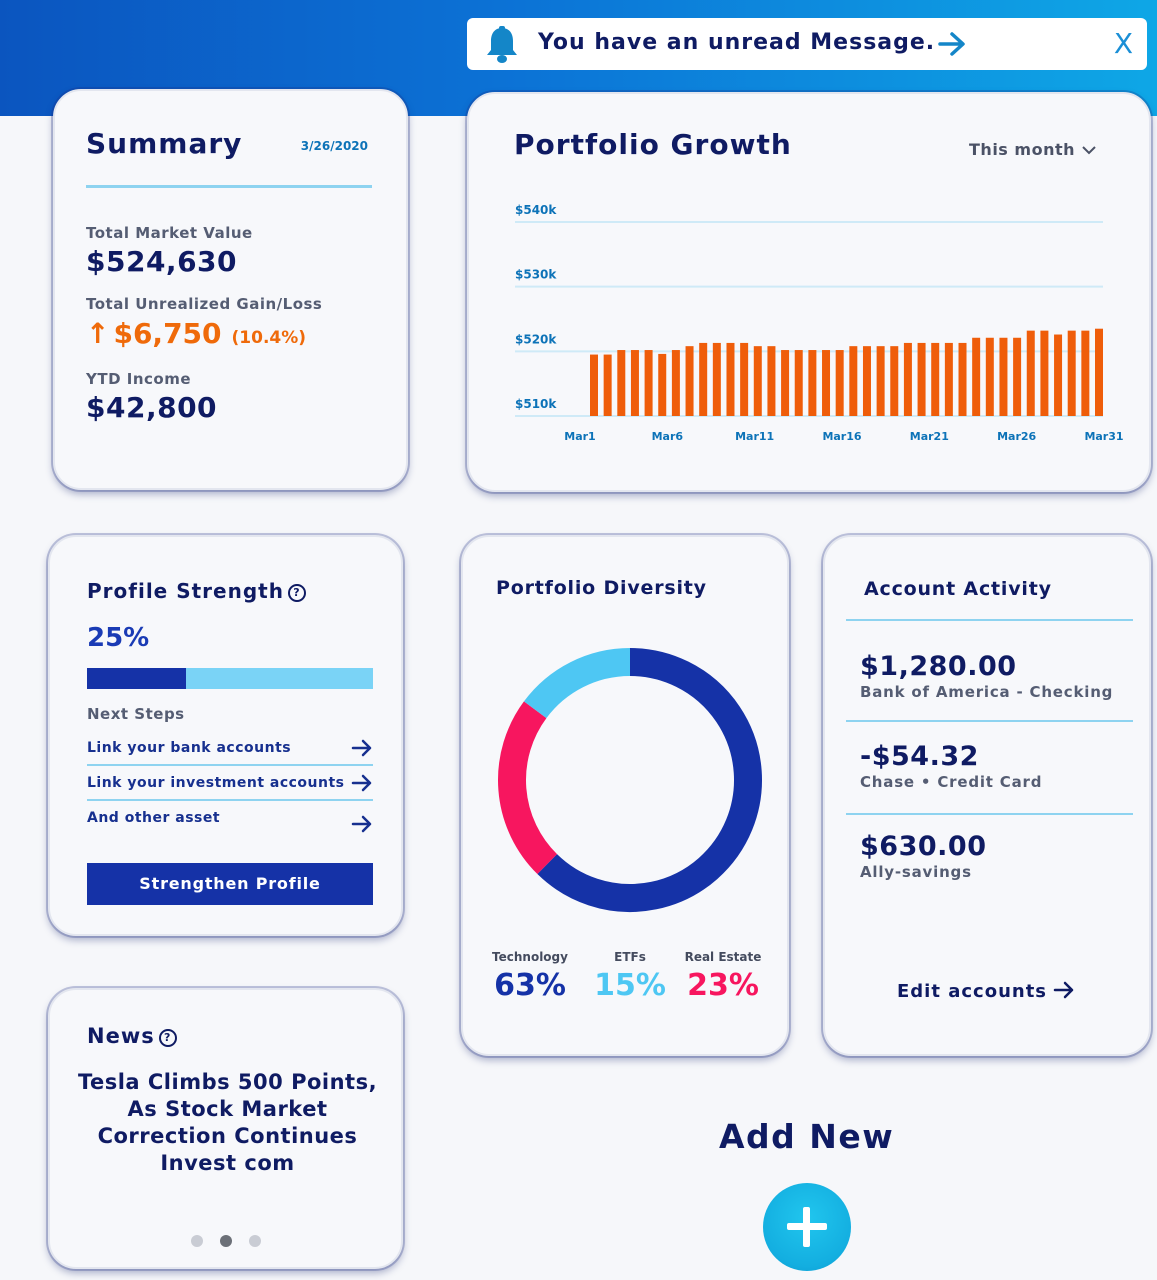 This screenshot has height=1280, width=1157. What do you see at coordinates (919, 756) in the screenshot?
I see `account-amount: -$54.32` at bounding box center [919, 756].